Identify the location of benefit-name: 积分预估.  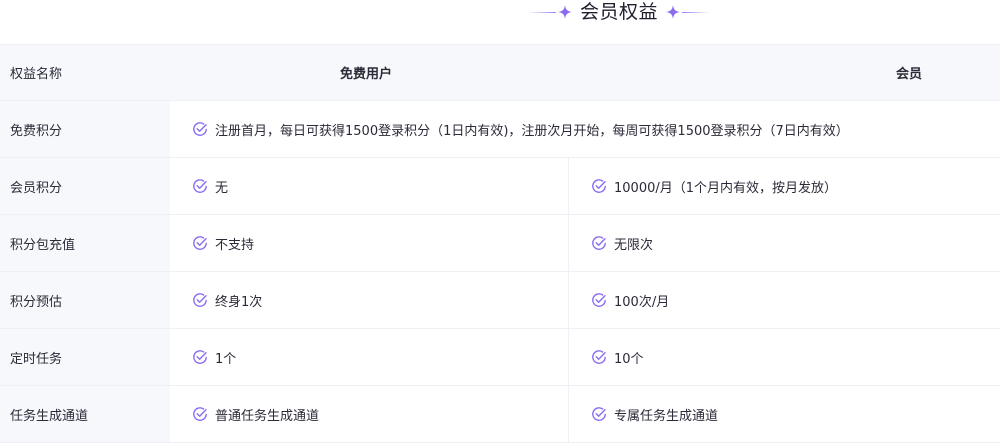
(85, 300).